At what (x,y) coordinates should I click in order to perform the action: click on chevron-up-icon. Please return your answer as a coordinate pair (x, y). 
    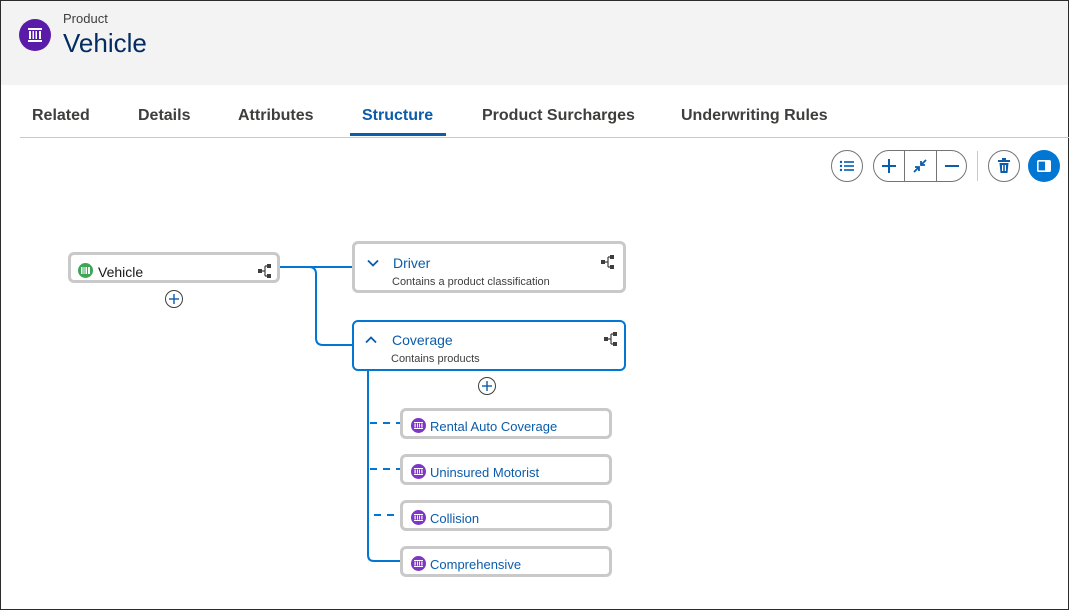
    Looking at the image, I should click on (371, 340).